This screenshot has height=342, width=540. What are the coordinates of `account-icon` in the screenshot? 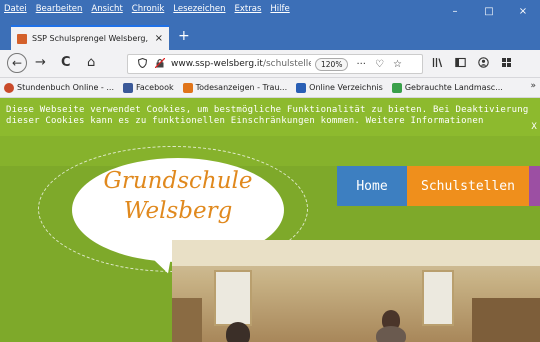 It's located at (483, 64).